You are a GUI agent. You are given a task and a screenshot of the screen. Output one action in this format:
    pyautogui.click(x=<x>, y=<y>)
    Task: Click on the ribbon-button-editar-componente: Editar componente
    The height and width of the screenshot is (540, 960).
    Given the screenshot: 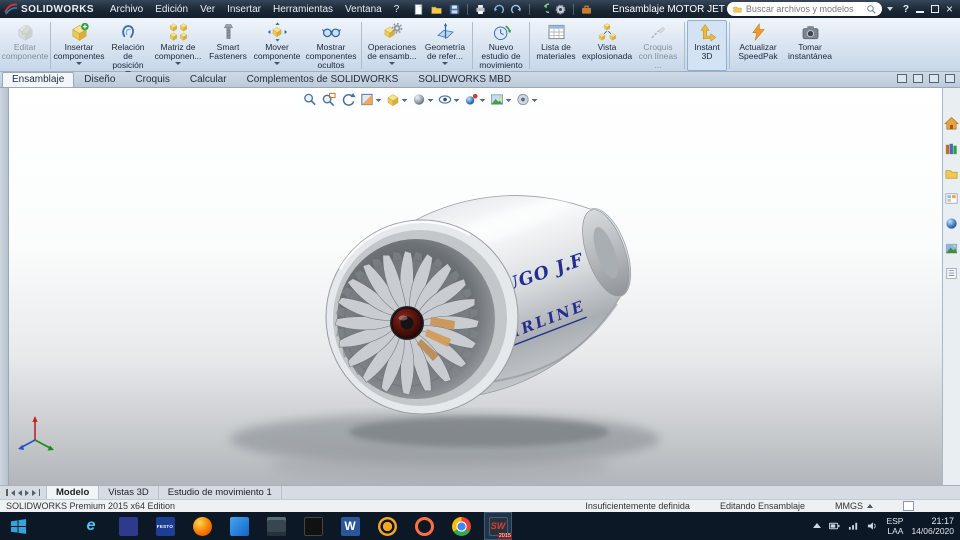 What is the action you would take?
    pyautogui.click(x=25, y=45)
    